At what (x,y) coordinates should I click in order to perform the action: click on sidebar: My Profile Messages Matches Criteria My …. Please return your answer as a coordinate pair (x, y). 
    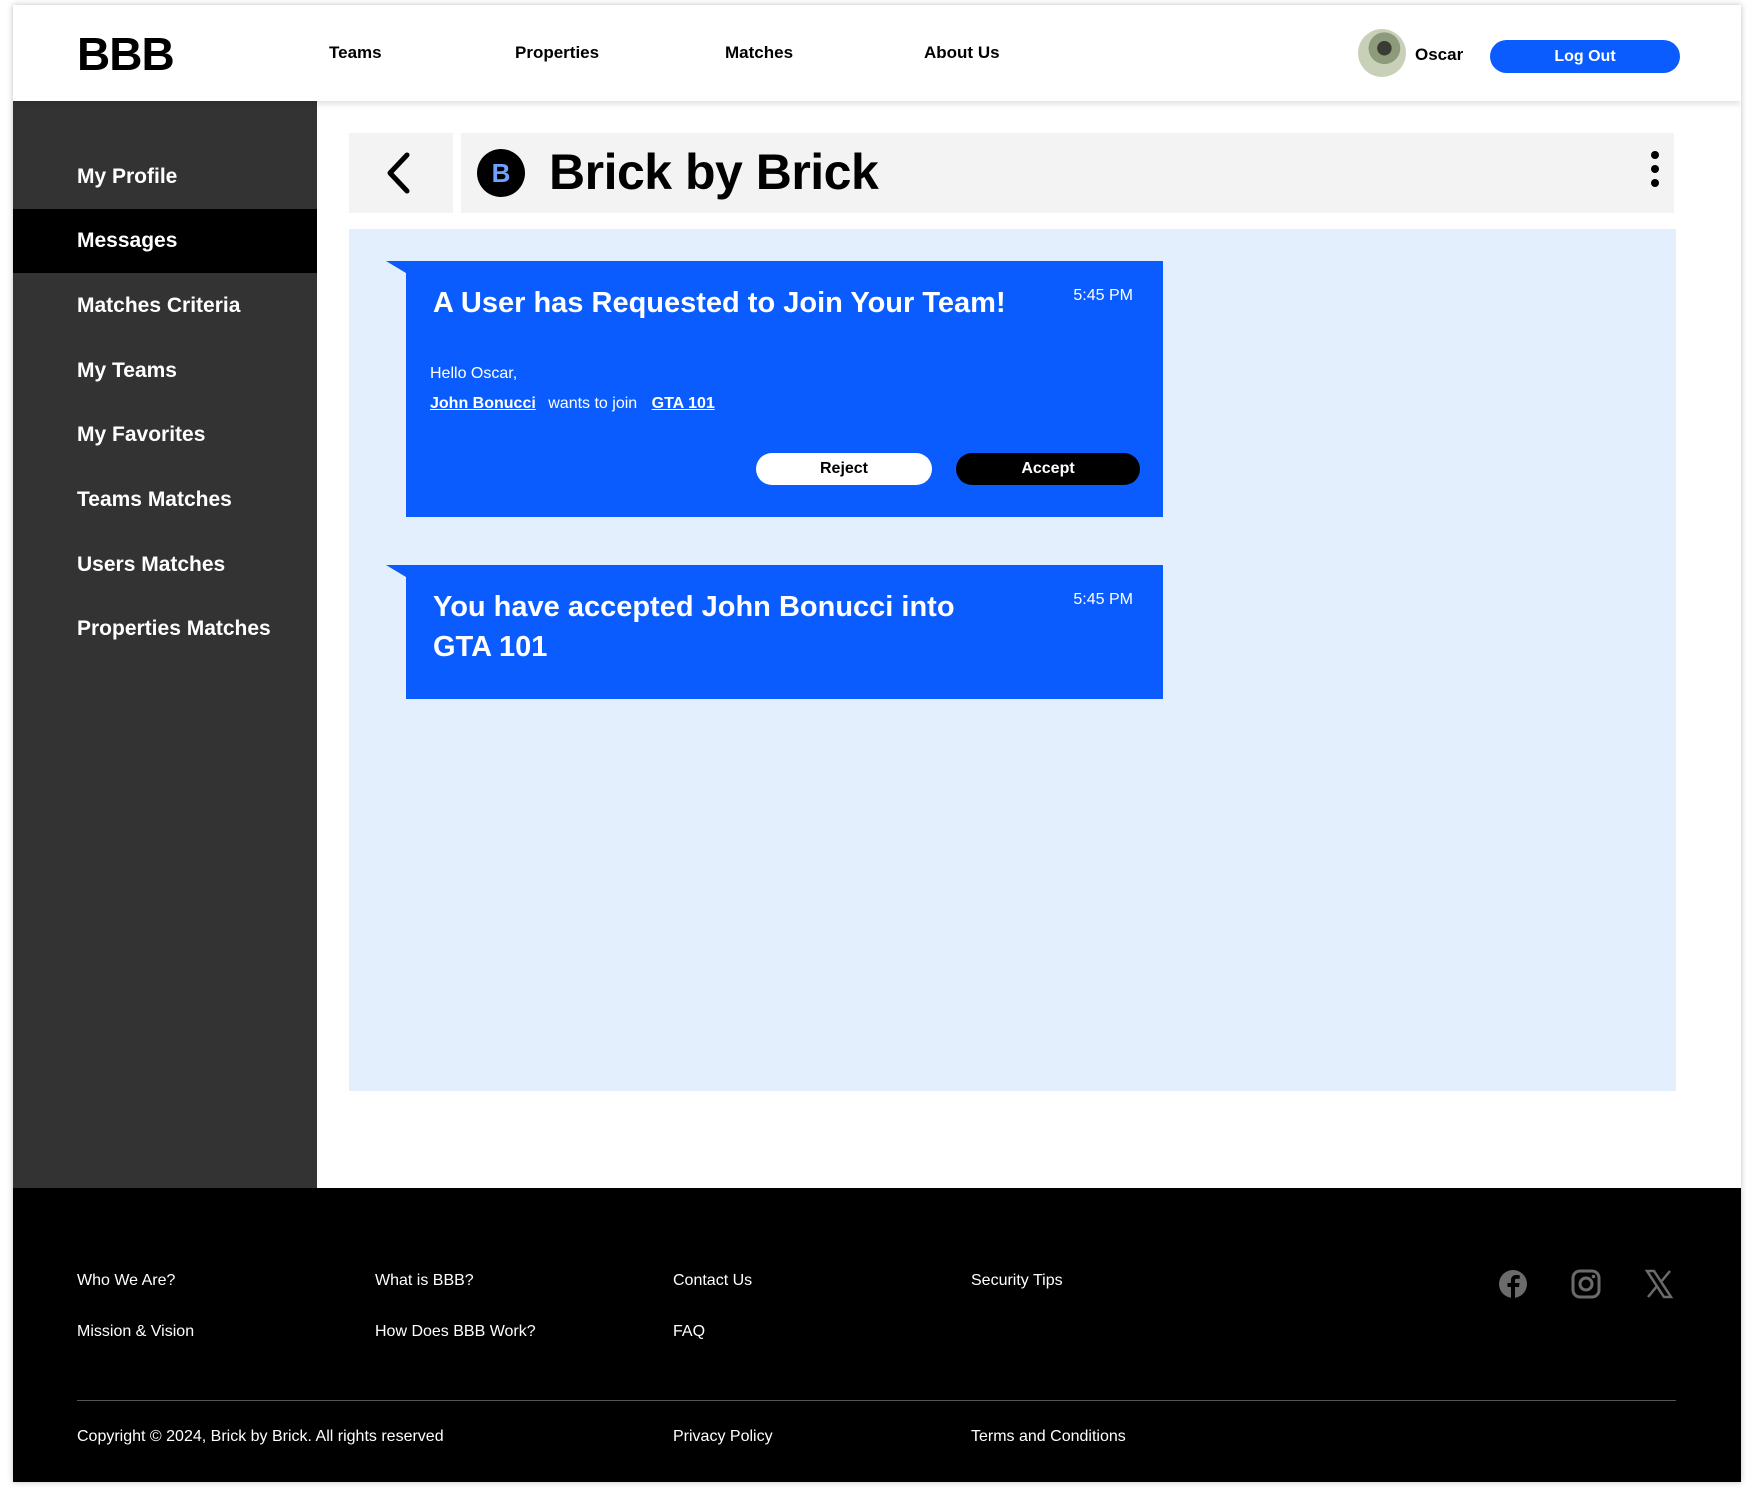
    Looking at the image, I should click on (165, 644).